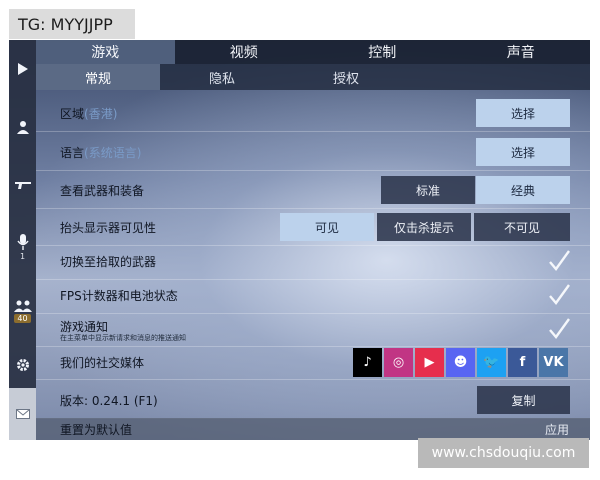 The image size is (600, 480). What do you see at coordinates (523, 400) in the screenshot?
I see `copy-version-button: 复制` at bounding box center [523, 400].